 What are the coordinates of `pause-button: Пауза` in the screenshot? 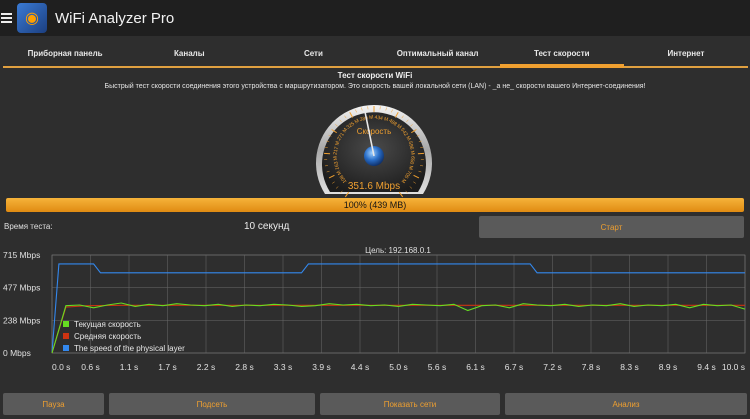 It's located at (53, 404).